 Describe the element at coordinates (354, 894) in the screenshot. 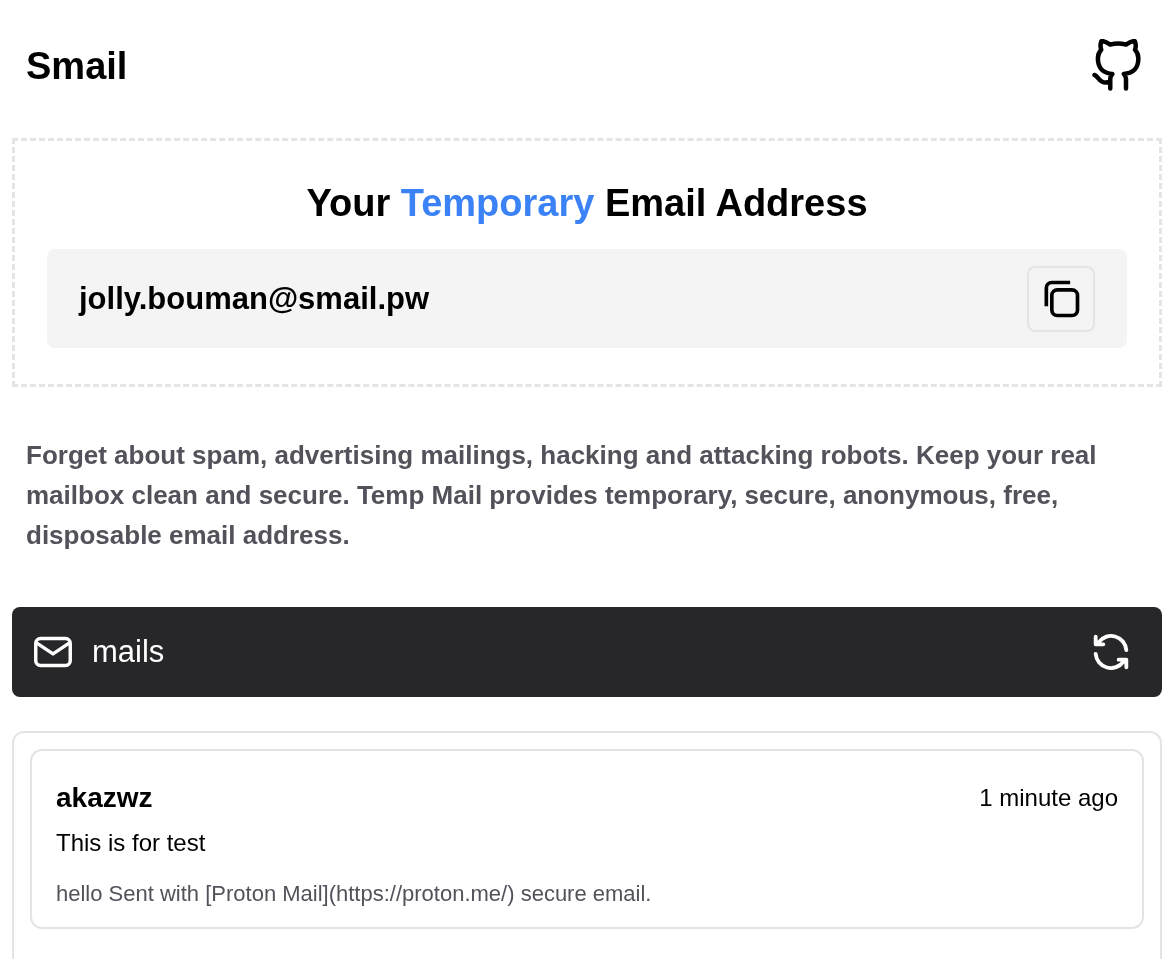

I see `mail-preview: hello Sent with [Proton Mail](https://proton.me/) secure email.` at that location.